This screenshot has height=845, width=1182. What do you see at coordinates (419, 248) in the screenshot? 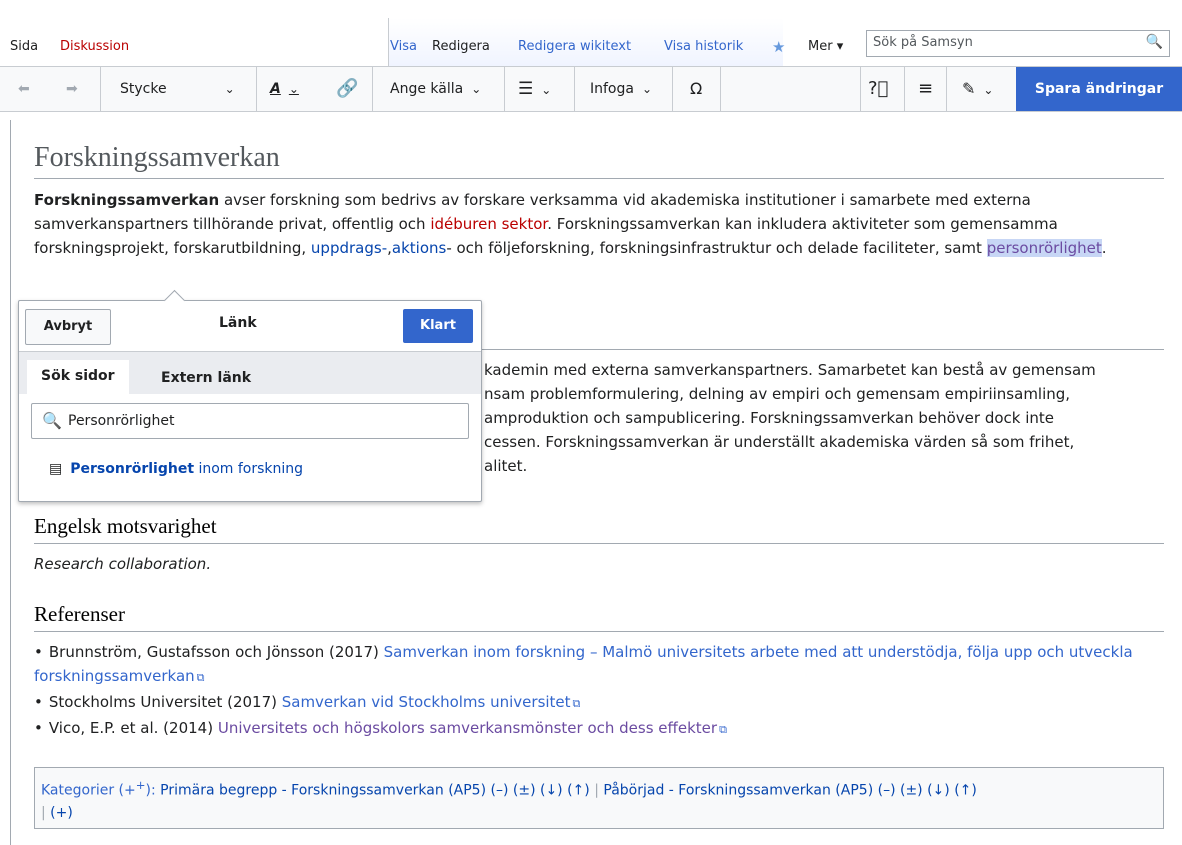
I see `link-aktions: aktions` at bounding box center [419, 248].